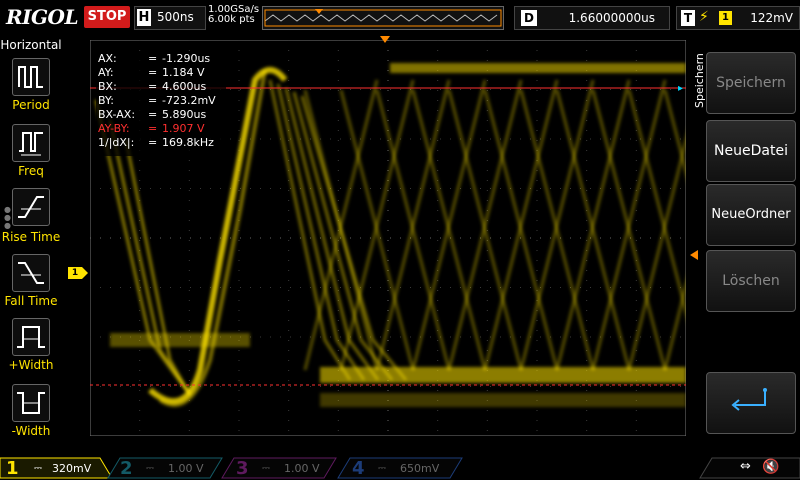 Image resolution: width=800 pixels, height=480 pixels. What do you see at coordinates (681, 88) in the screenshot?
I see `cursor-marker-icon: ▸` at bounding box center [681, 88].